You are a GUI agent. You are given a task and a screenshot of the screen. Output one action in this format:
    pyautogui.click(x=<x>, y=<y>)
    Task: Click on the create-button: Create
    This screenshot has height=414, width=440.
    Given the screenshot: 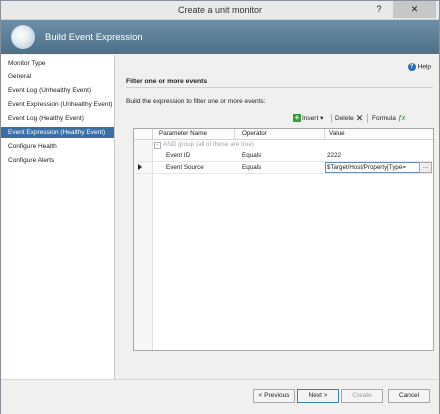 What is the action you would take?
    pyautogui.click(x=362, y=396)
    